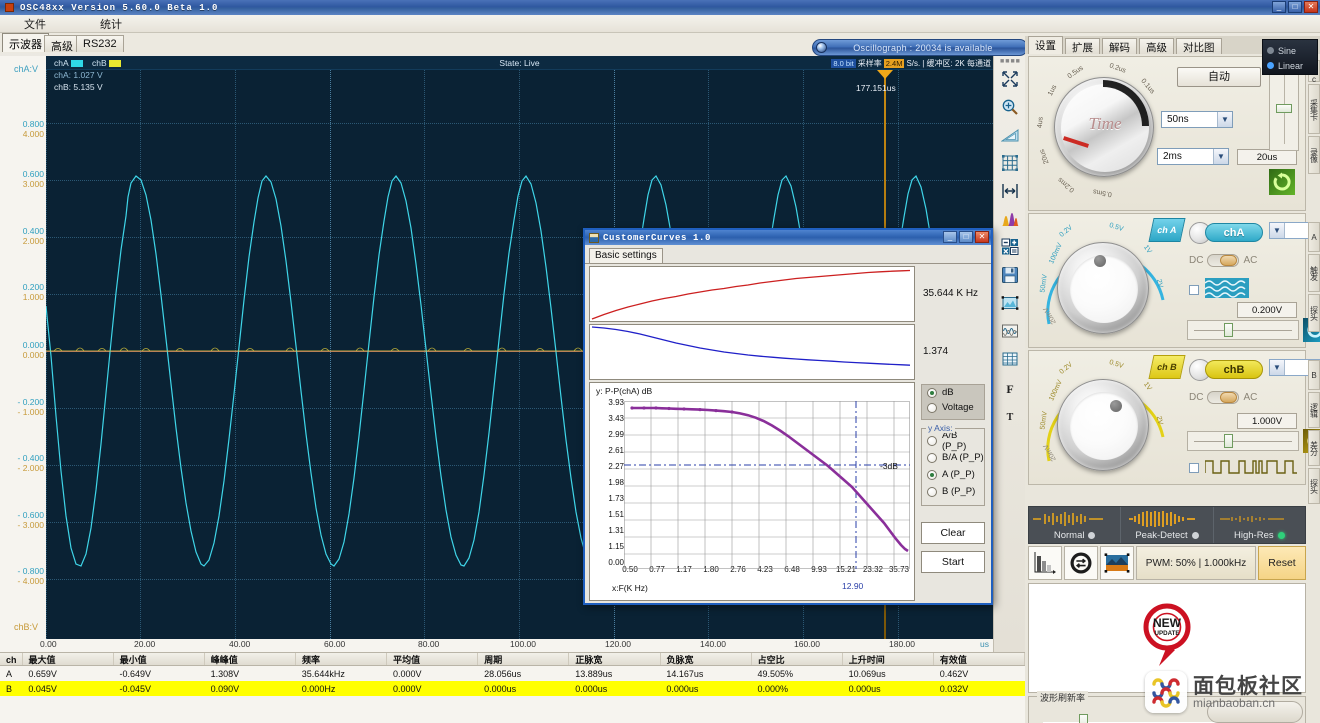  Describe the element at coordinates (1281, 535) in the screenshot. I see `acq-highres-radio` at that location.